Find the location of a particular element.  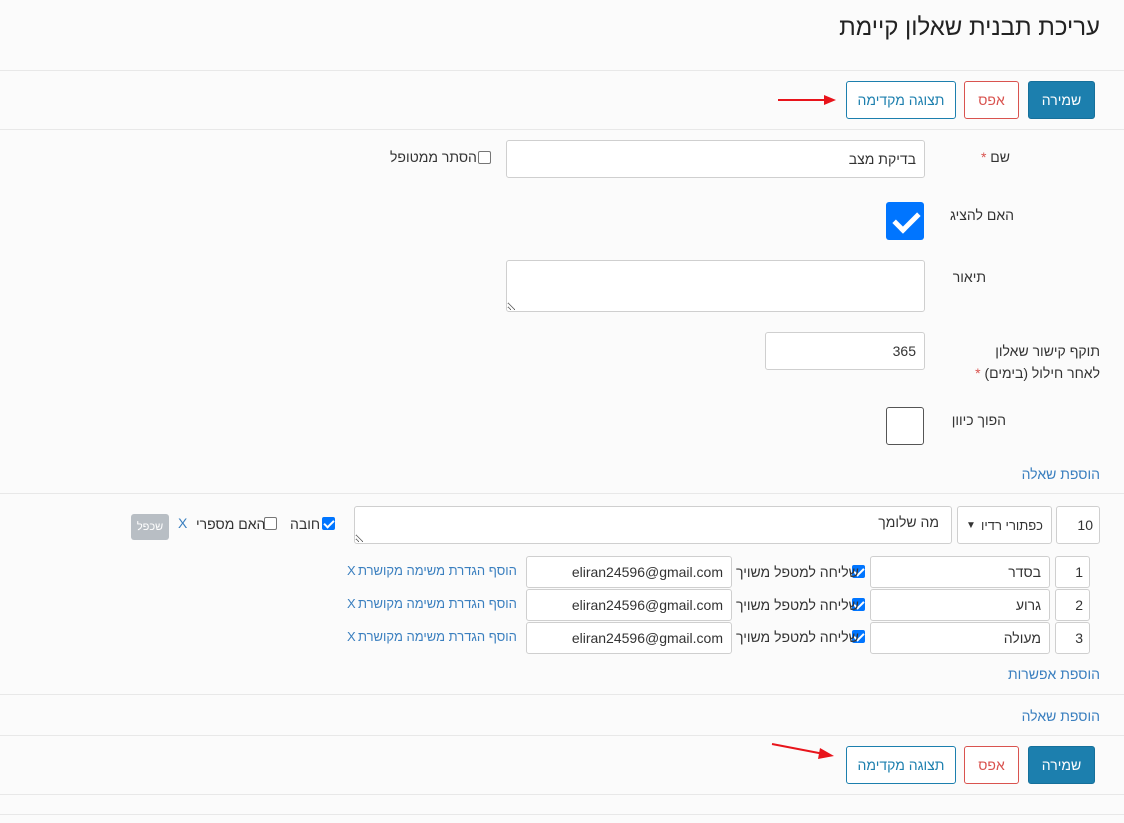

validity-days-input is located at coordinates (845, 351).